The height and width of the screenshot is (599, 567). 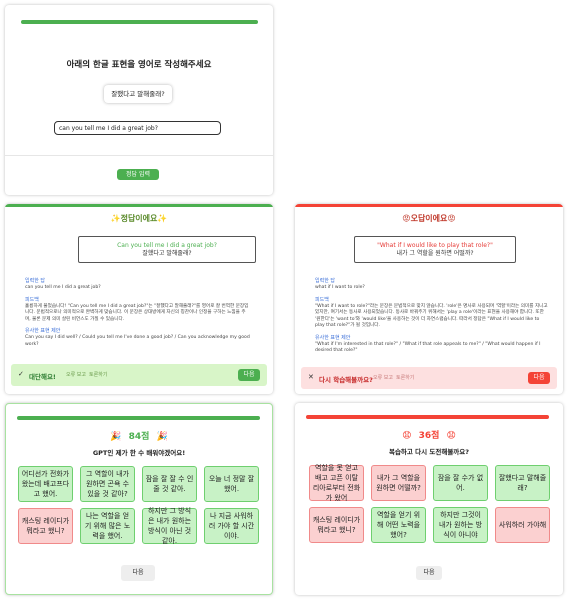 I want to click on sentence-tile: 내가 그 역할을 원하면 어떨까?, so click(x=398, y=483).